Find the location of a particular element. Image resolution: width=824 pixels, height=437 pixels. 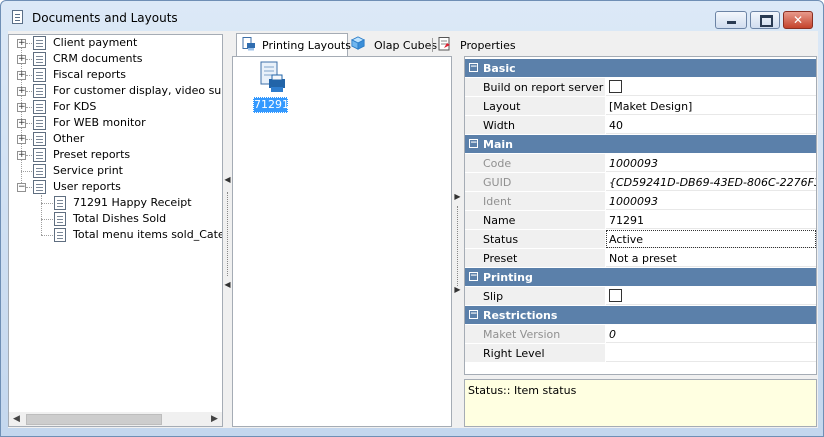

tree-splitter: ◀ ◀ is located at coordinates (227, 230).